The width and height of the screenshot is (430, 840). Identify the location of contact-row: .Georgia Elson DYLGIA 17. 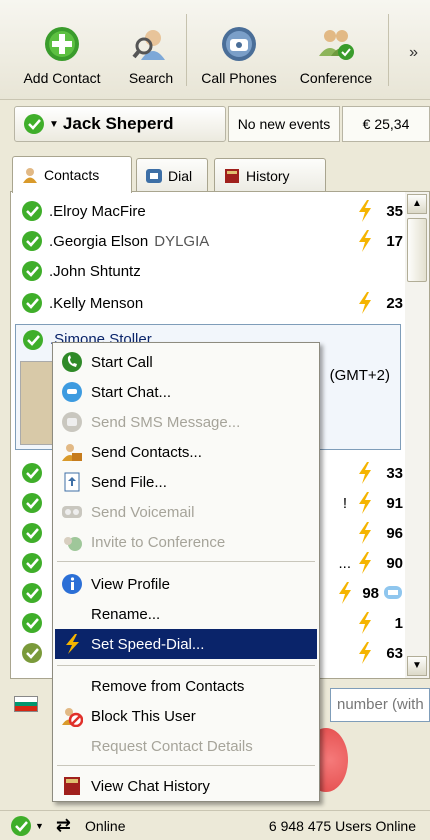
(209, 241).